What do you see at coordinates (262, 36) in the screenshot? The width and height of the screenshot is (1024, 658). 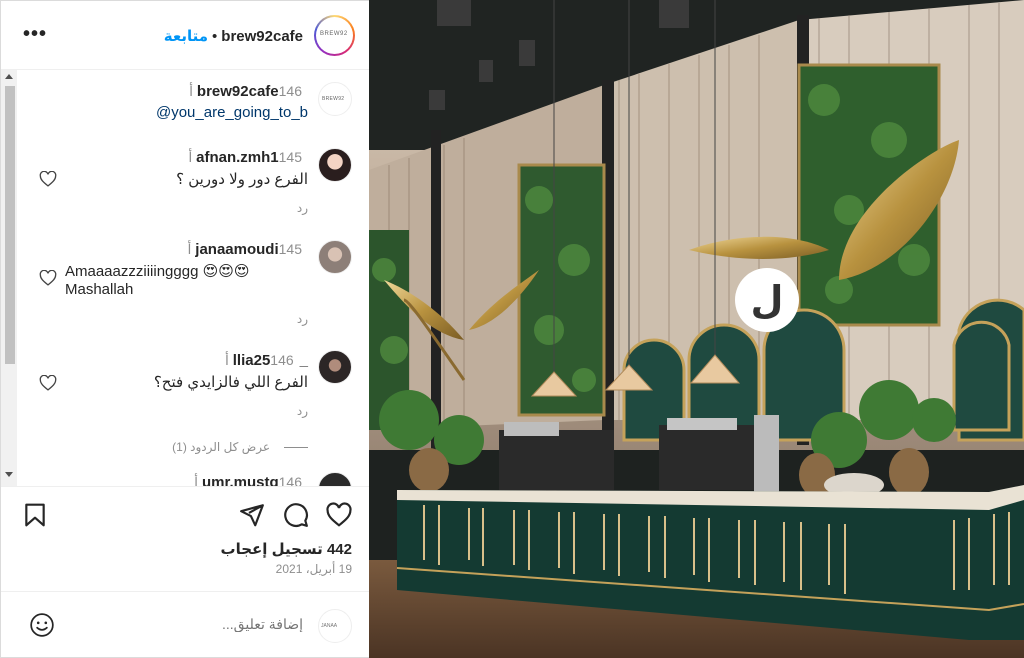 I see `header-username: brew92cafe` at bounding box center [262, 36].